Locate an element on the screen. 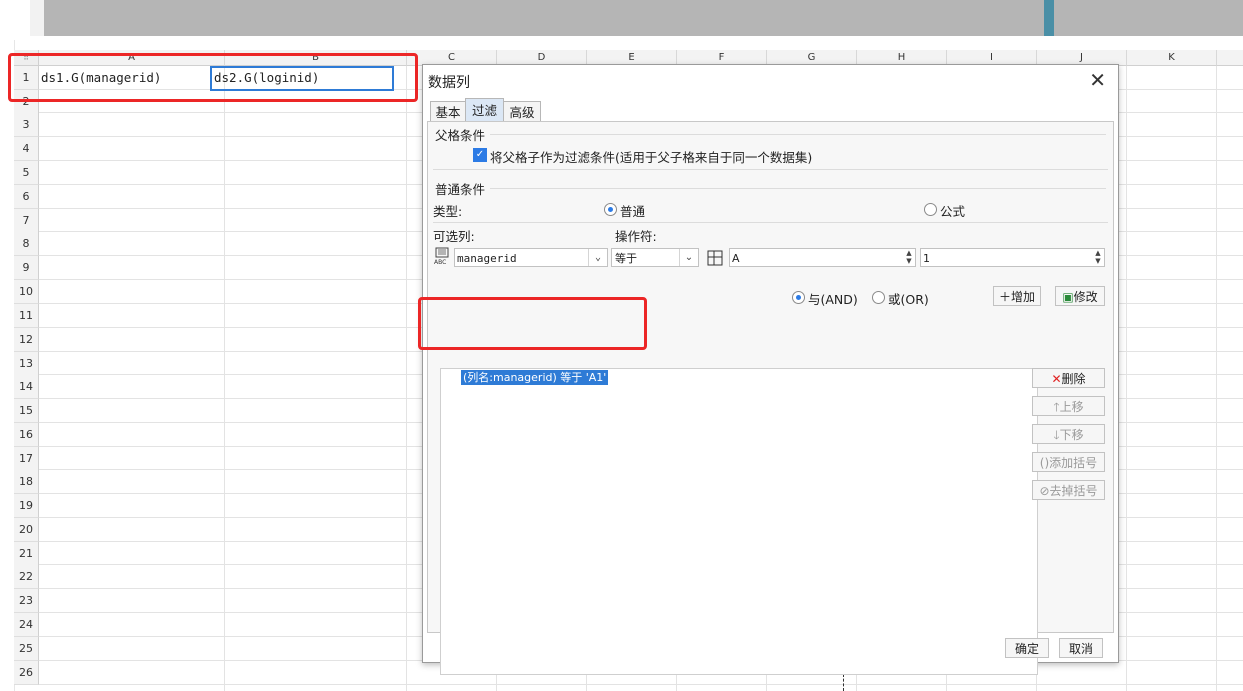 The image size is (1243, 691). move-down-button: 🡓下移 is located at coordinates (1068, 434).